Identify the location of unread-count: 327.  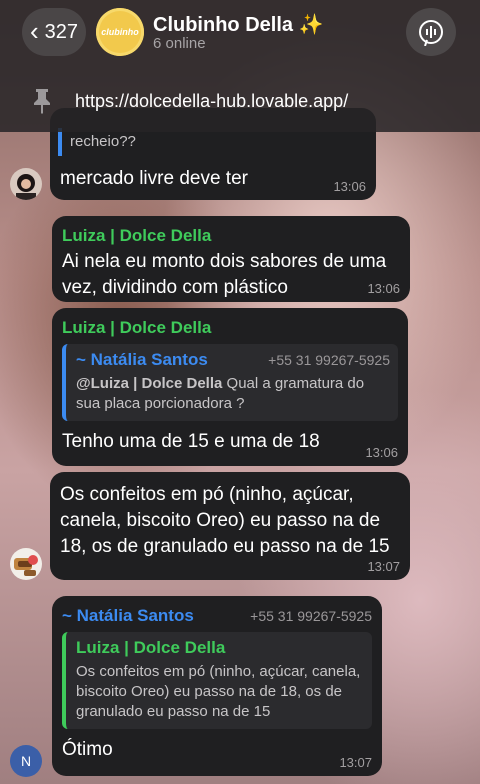
(61, 31).